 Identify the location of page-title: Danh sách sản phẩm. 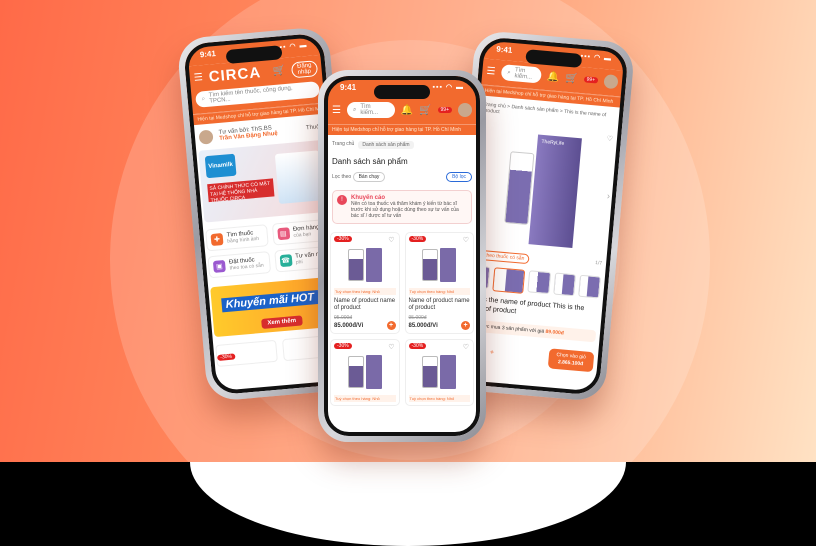
(370, 161).